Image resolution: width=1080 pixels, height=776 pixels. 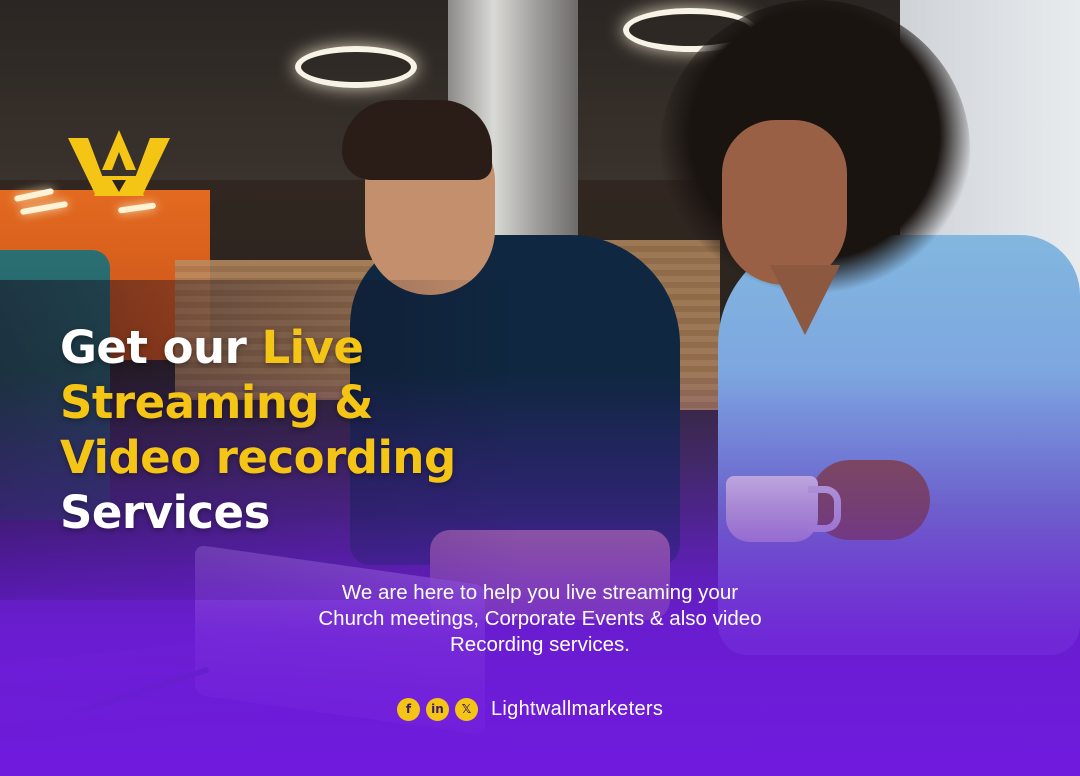 What do you see at coordinates (437, 709) in the screenshot?
I see `linkedin-icon: in` at bounding box center [437, 709].